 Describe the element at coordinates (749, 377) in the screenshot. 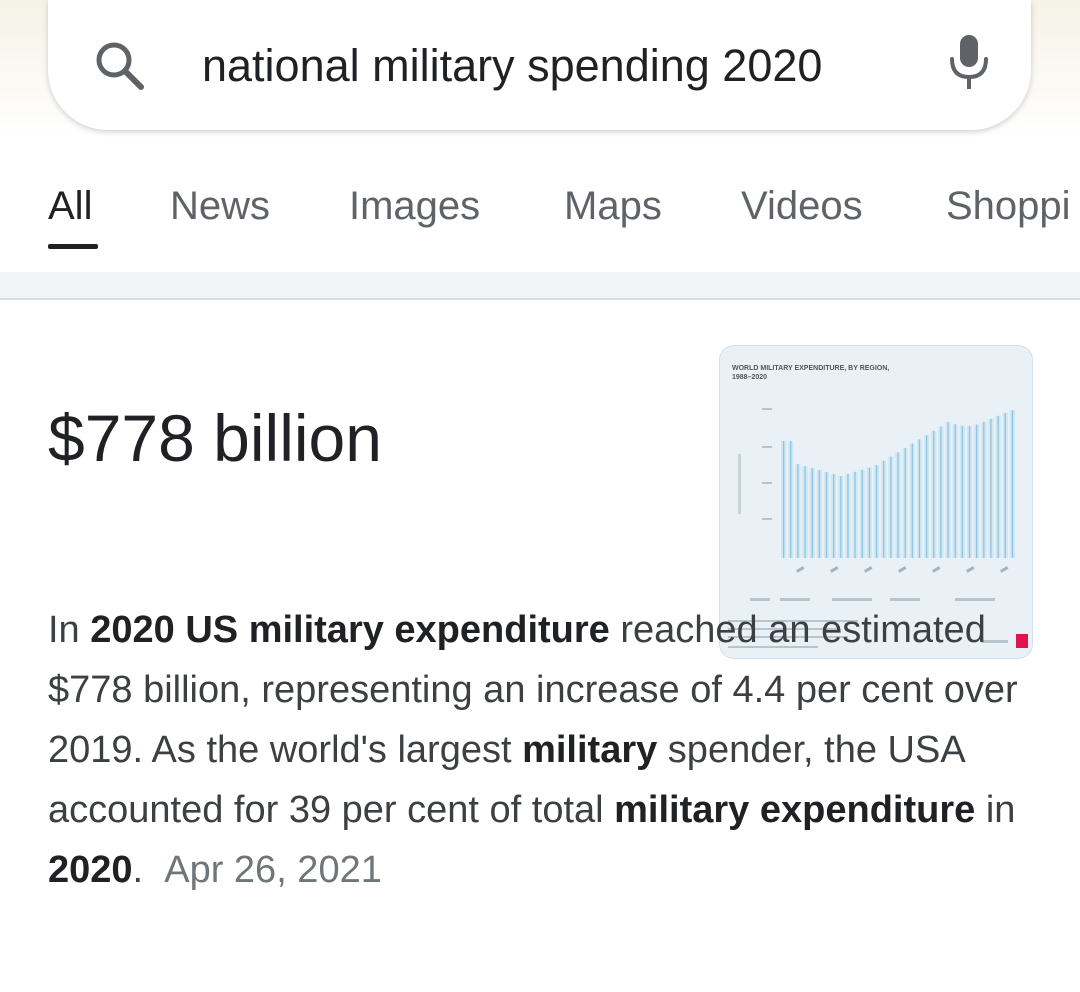

I see `thumbnail-title-line2: 1988–2020` at that location.